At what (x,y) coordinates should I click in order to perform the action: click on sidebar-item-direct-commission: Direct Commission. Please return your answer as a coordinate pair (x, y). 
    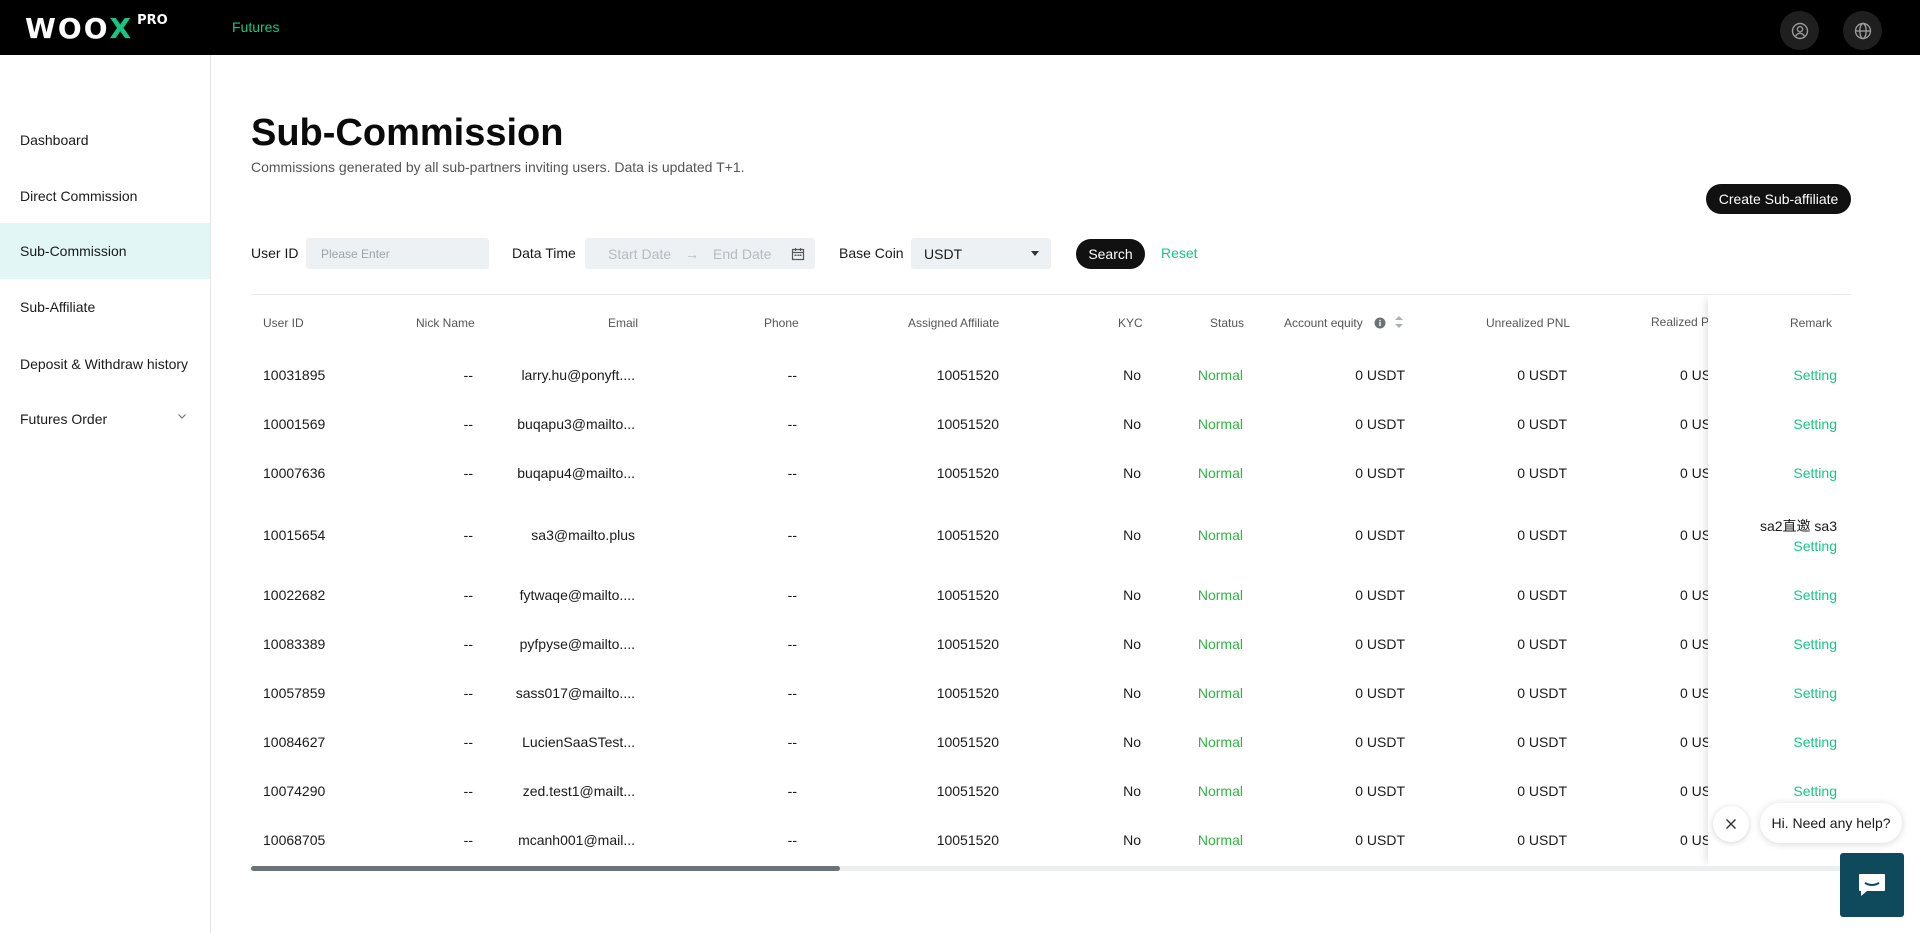
    Looking at the image, I should click on (105, 196).